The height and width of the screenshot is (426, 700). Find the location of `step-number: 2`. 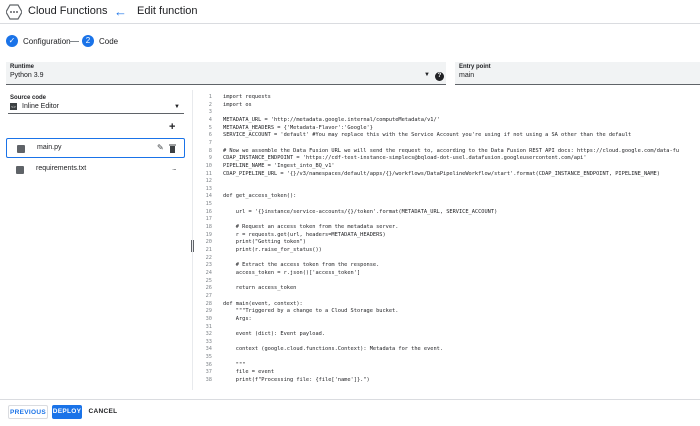

step-number: 2 is located at coordinates (88, 41).